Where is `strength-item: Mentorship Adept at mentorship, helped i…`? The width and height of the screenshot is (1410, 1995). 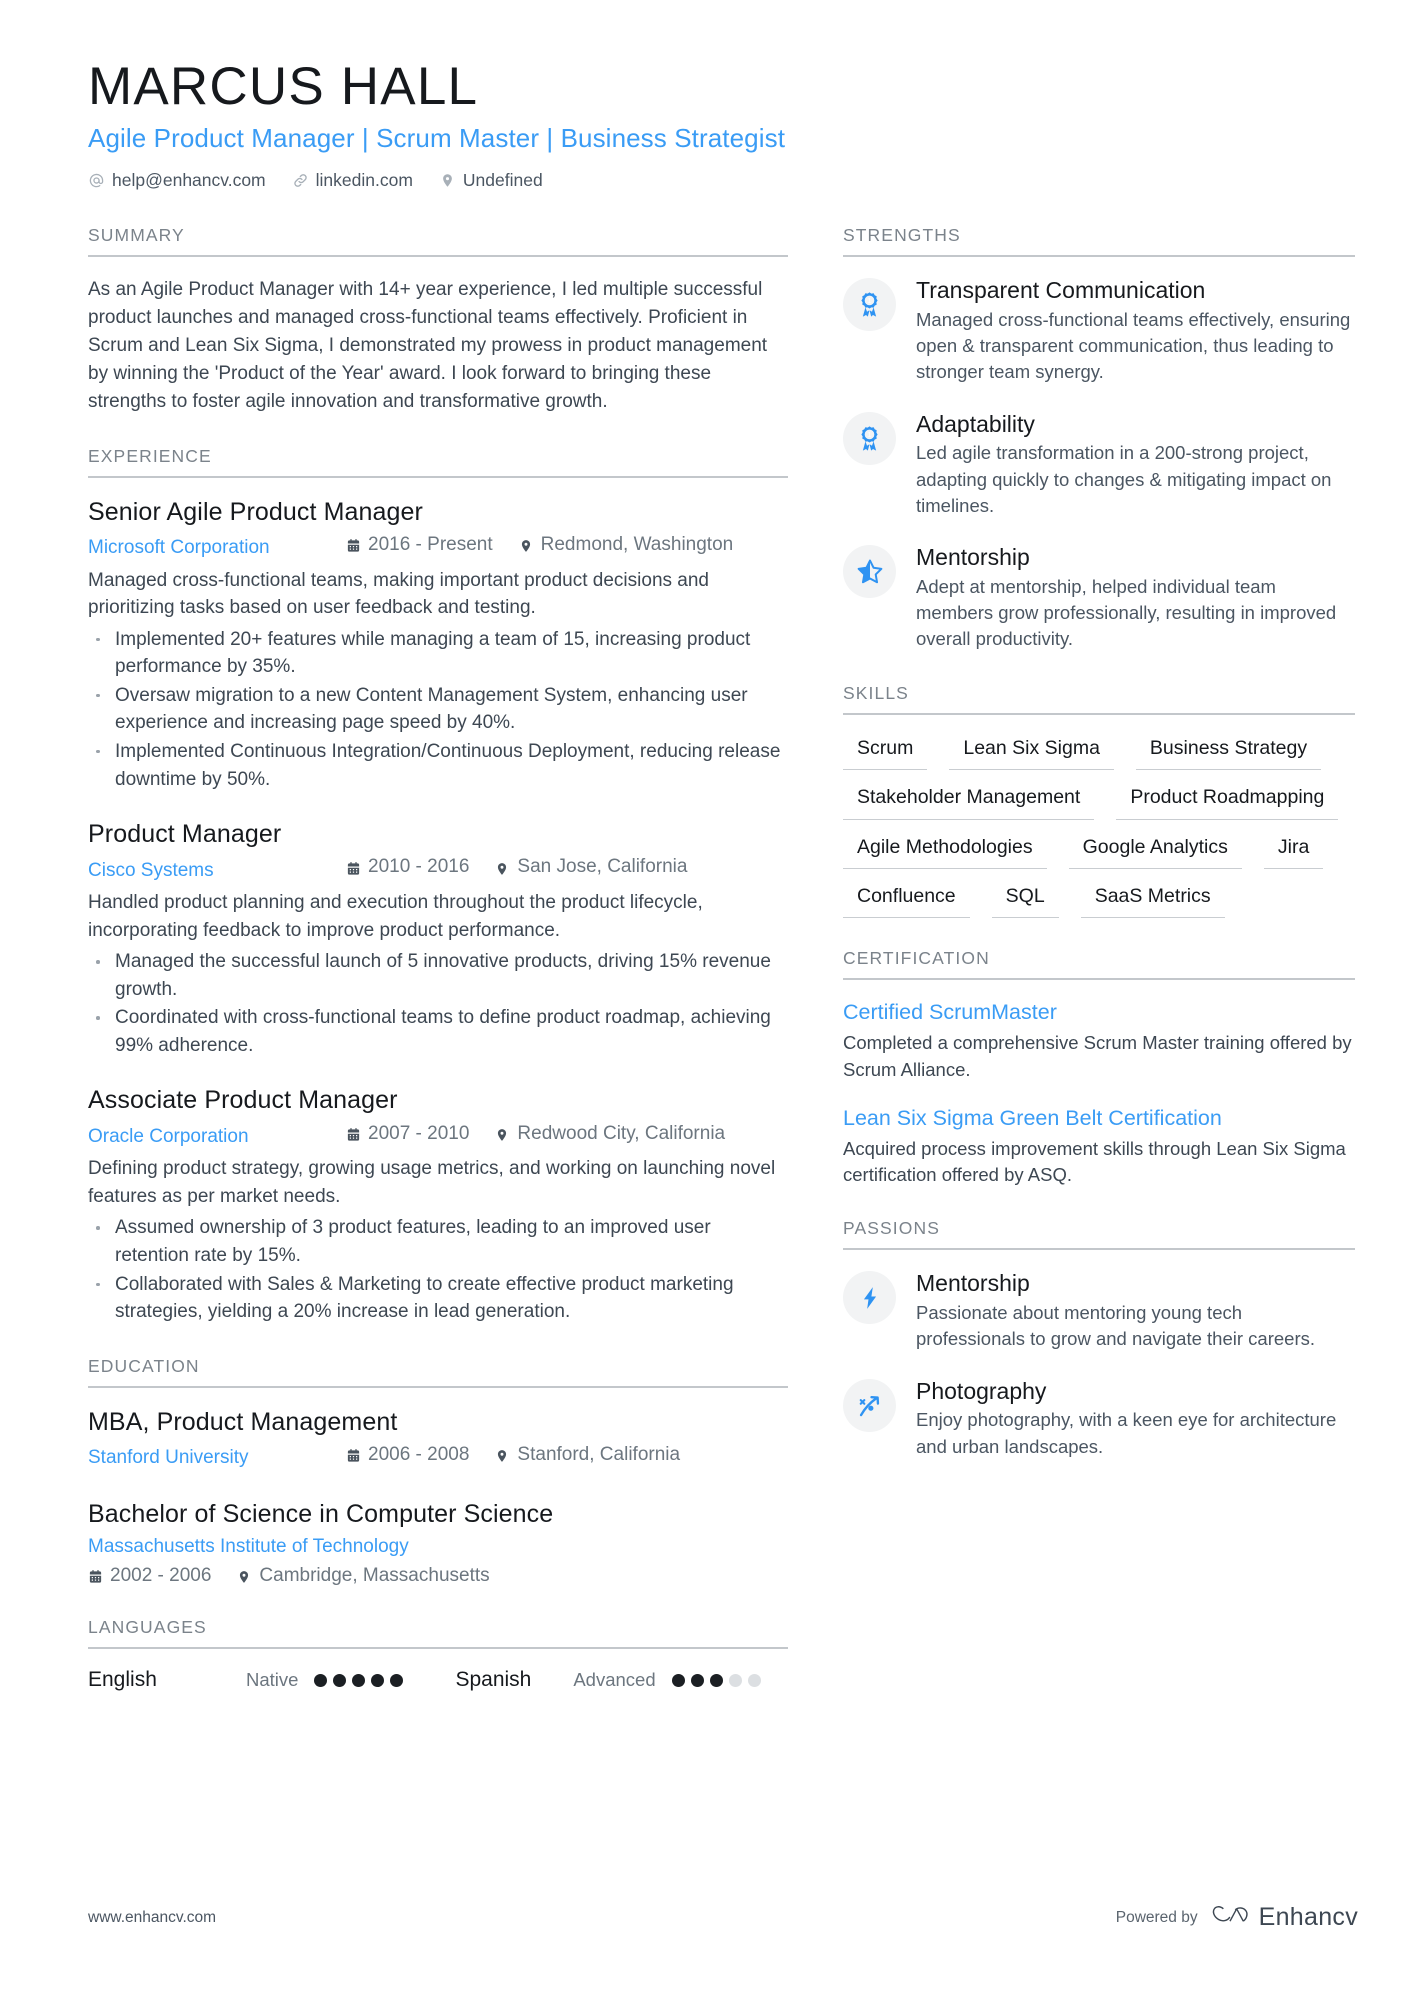 strength-item: Mentorship Adept at mentorship, helped i… is located at coordinates (1099, 598).